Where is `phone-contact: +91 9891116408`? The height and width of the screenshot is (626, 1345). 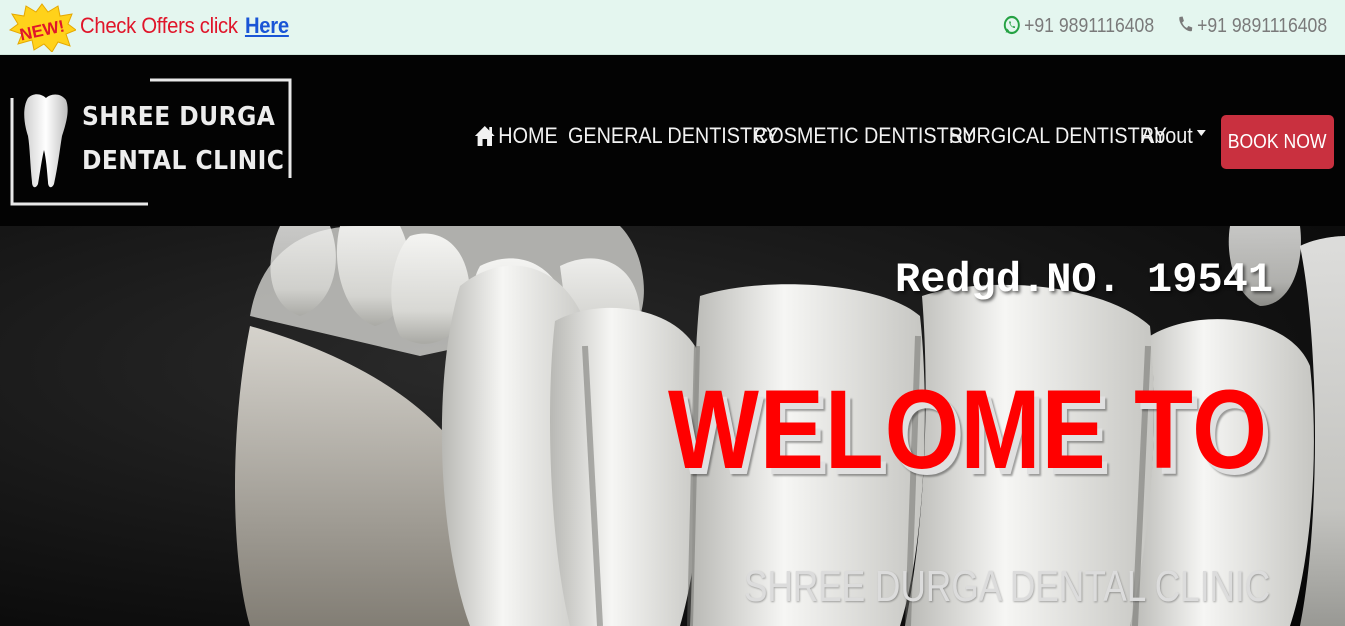 phone-contact: +91 9891116408 is located at coordinates (1251, 26).